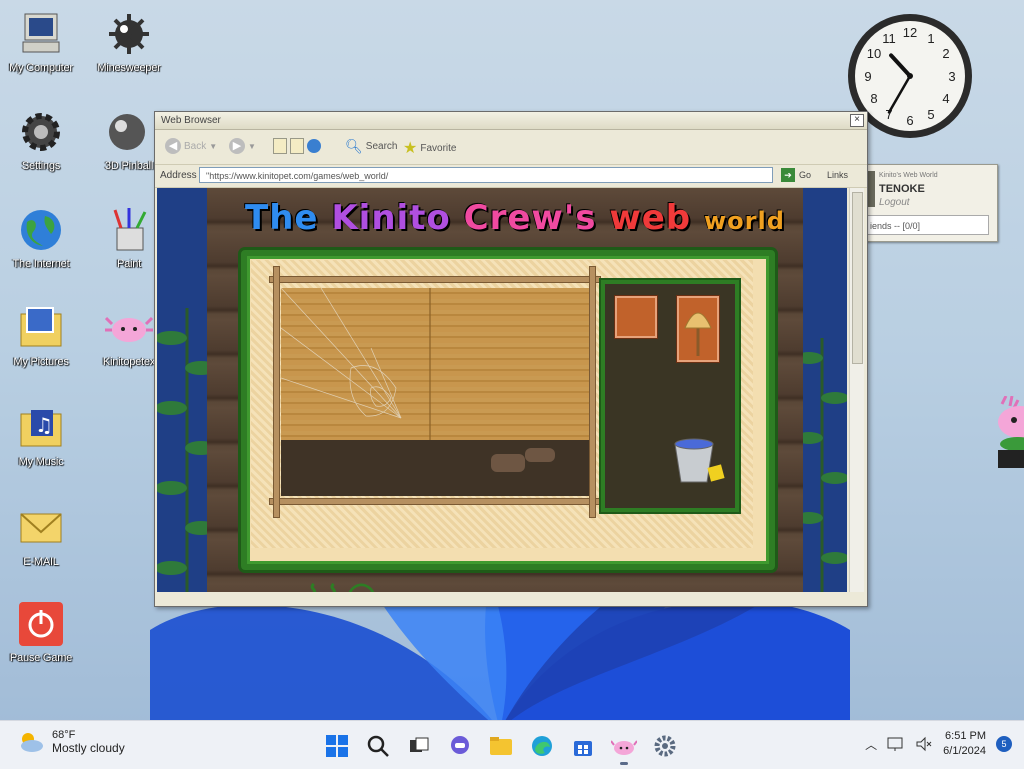 This screenshot has width=1024, height=769. What do you see at coordinates (805, 175) in the screenshot?
I see `go-label: Go` at bounding box center [805, 175].